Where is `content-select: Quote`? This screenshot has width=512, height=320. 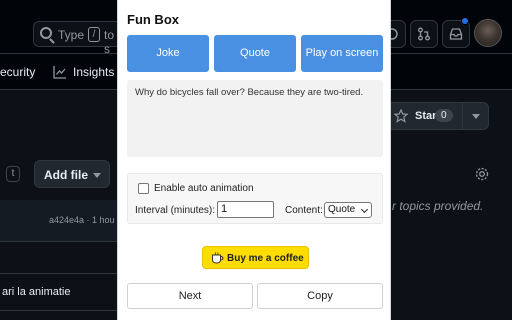
content-select: Quote is located at coordinates (348, 210).